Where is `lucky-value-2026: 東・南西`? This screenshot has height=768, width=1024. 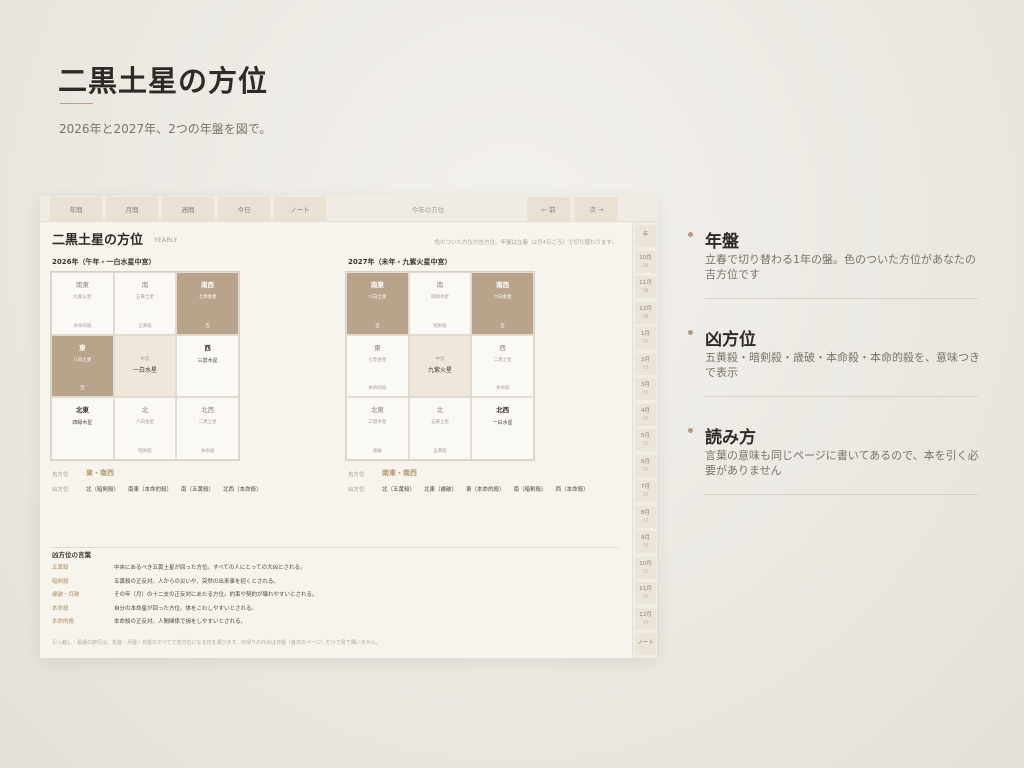
lucky-value-2026: 東・南西 is located at coordinates (100, 473).